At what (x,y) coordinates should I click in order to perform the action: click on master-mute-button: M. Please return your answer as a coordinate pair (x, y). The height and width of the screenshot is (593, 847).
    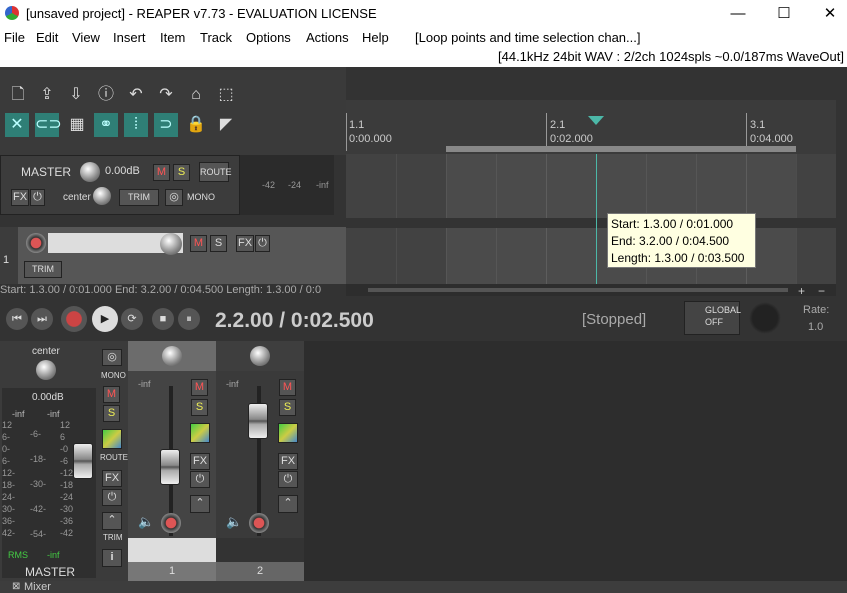
    Looking at the image, I should click on (161, 172).